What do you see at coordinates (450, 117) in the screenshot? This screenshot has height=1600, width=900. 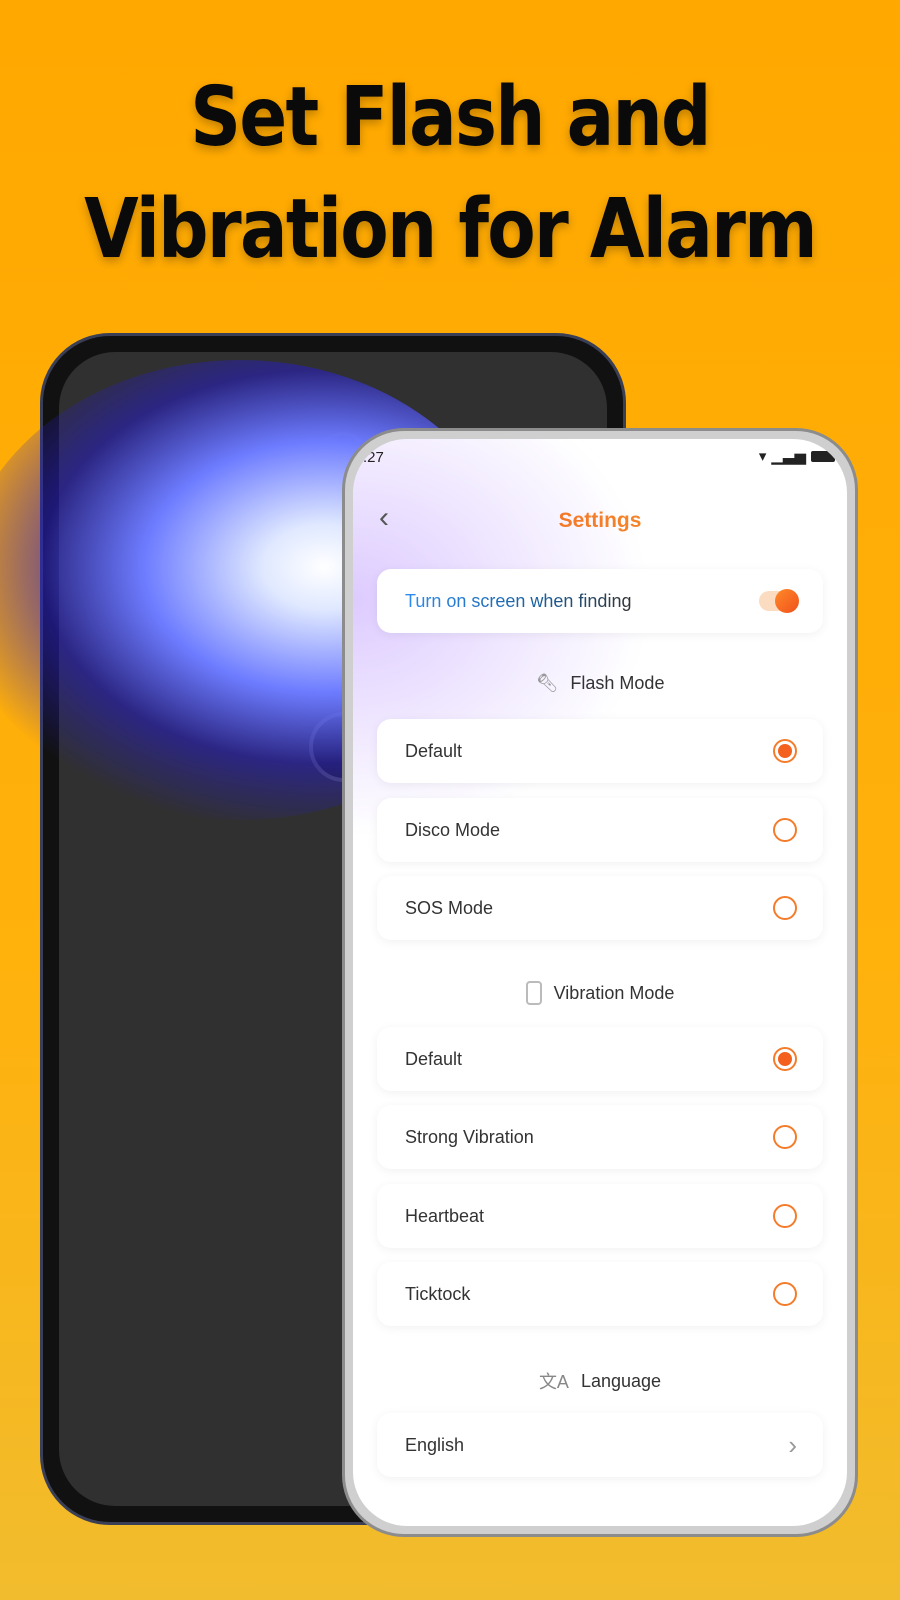 I see `headline-line-1: Set Flash and` at bounding box center [450, 117].